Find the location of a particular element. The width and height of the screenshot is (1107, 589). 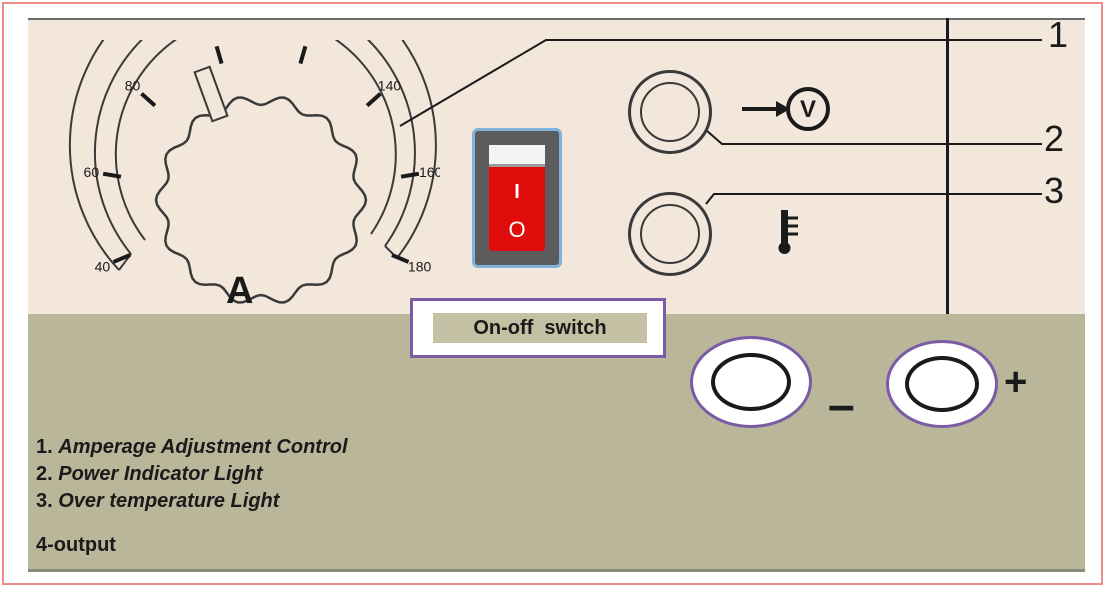

power-indicator-light is located at coordinates (670, 112).